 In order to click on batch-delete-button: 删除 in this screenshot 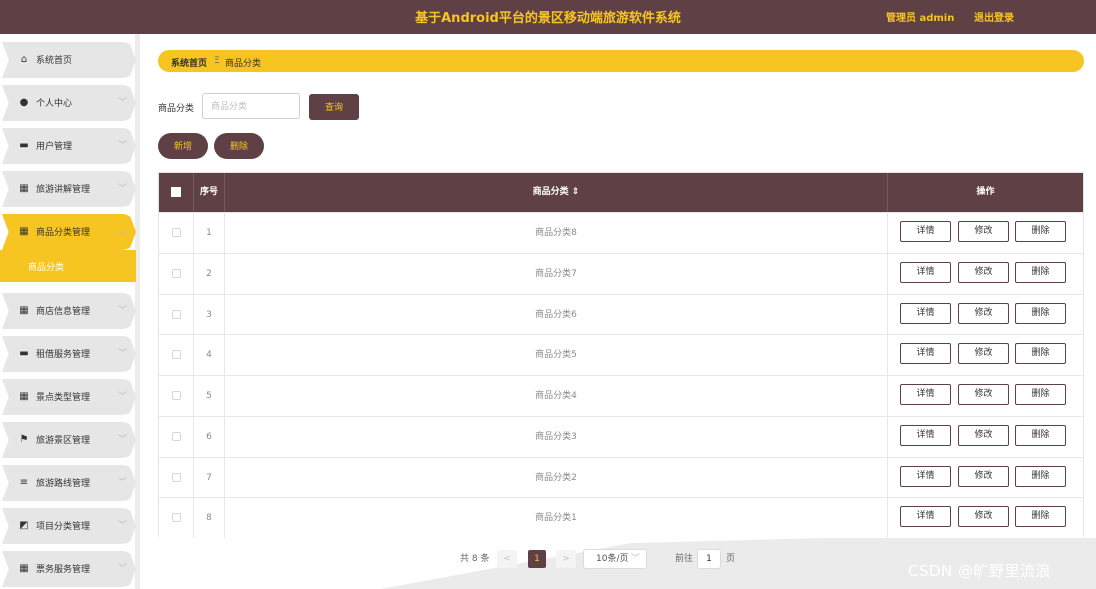, I will do `click(239, 146)`.